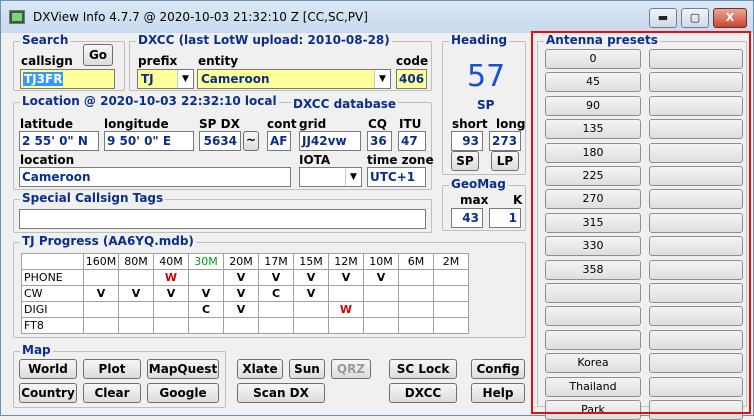 Image resolution: width=754 pixels, height=420 pixels. Describe the element at coordinates (59, 141) in the screenshot. I see `latitude-field: 2 55' 0" N` at that location.